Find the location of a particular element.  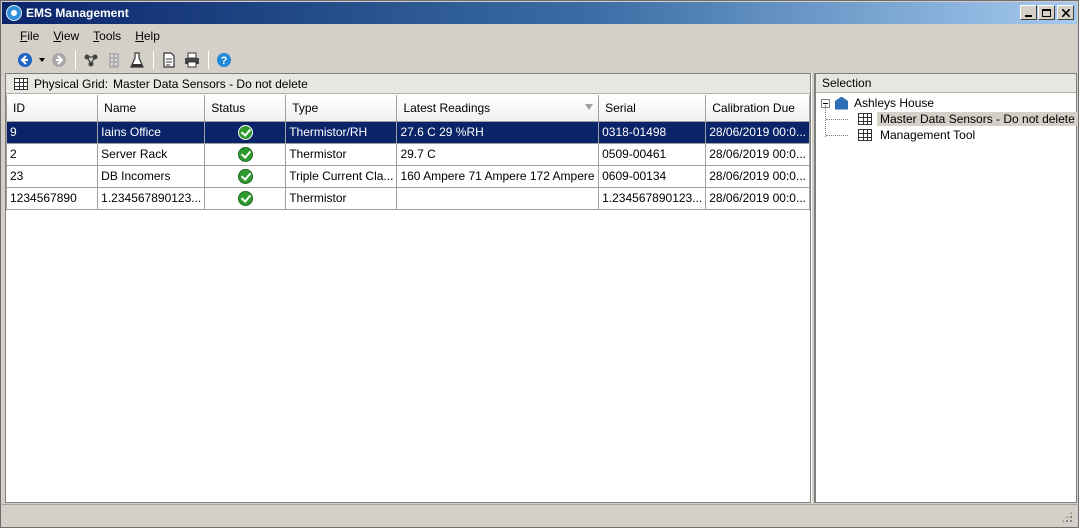

menu-view: View is located at coordinates (66, 36).